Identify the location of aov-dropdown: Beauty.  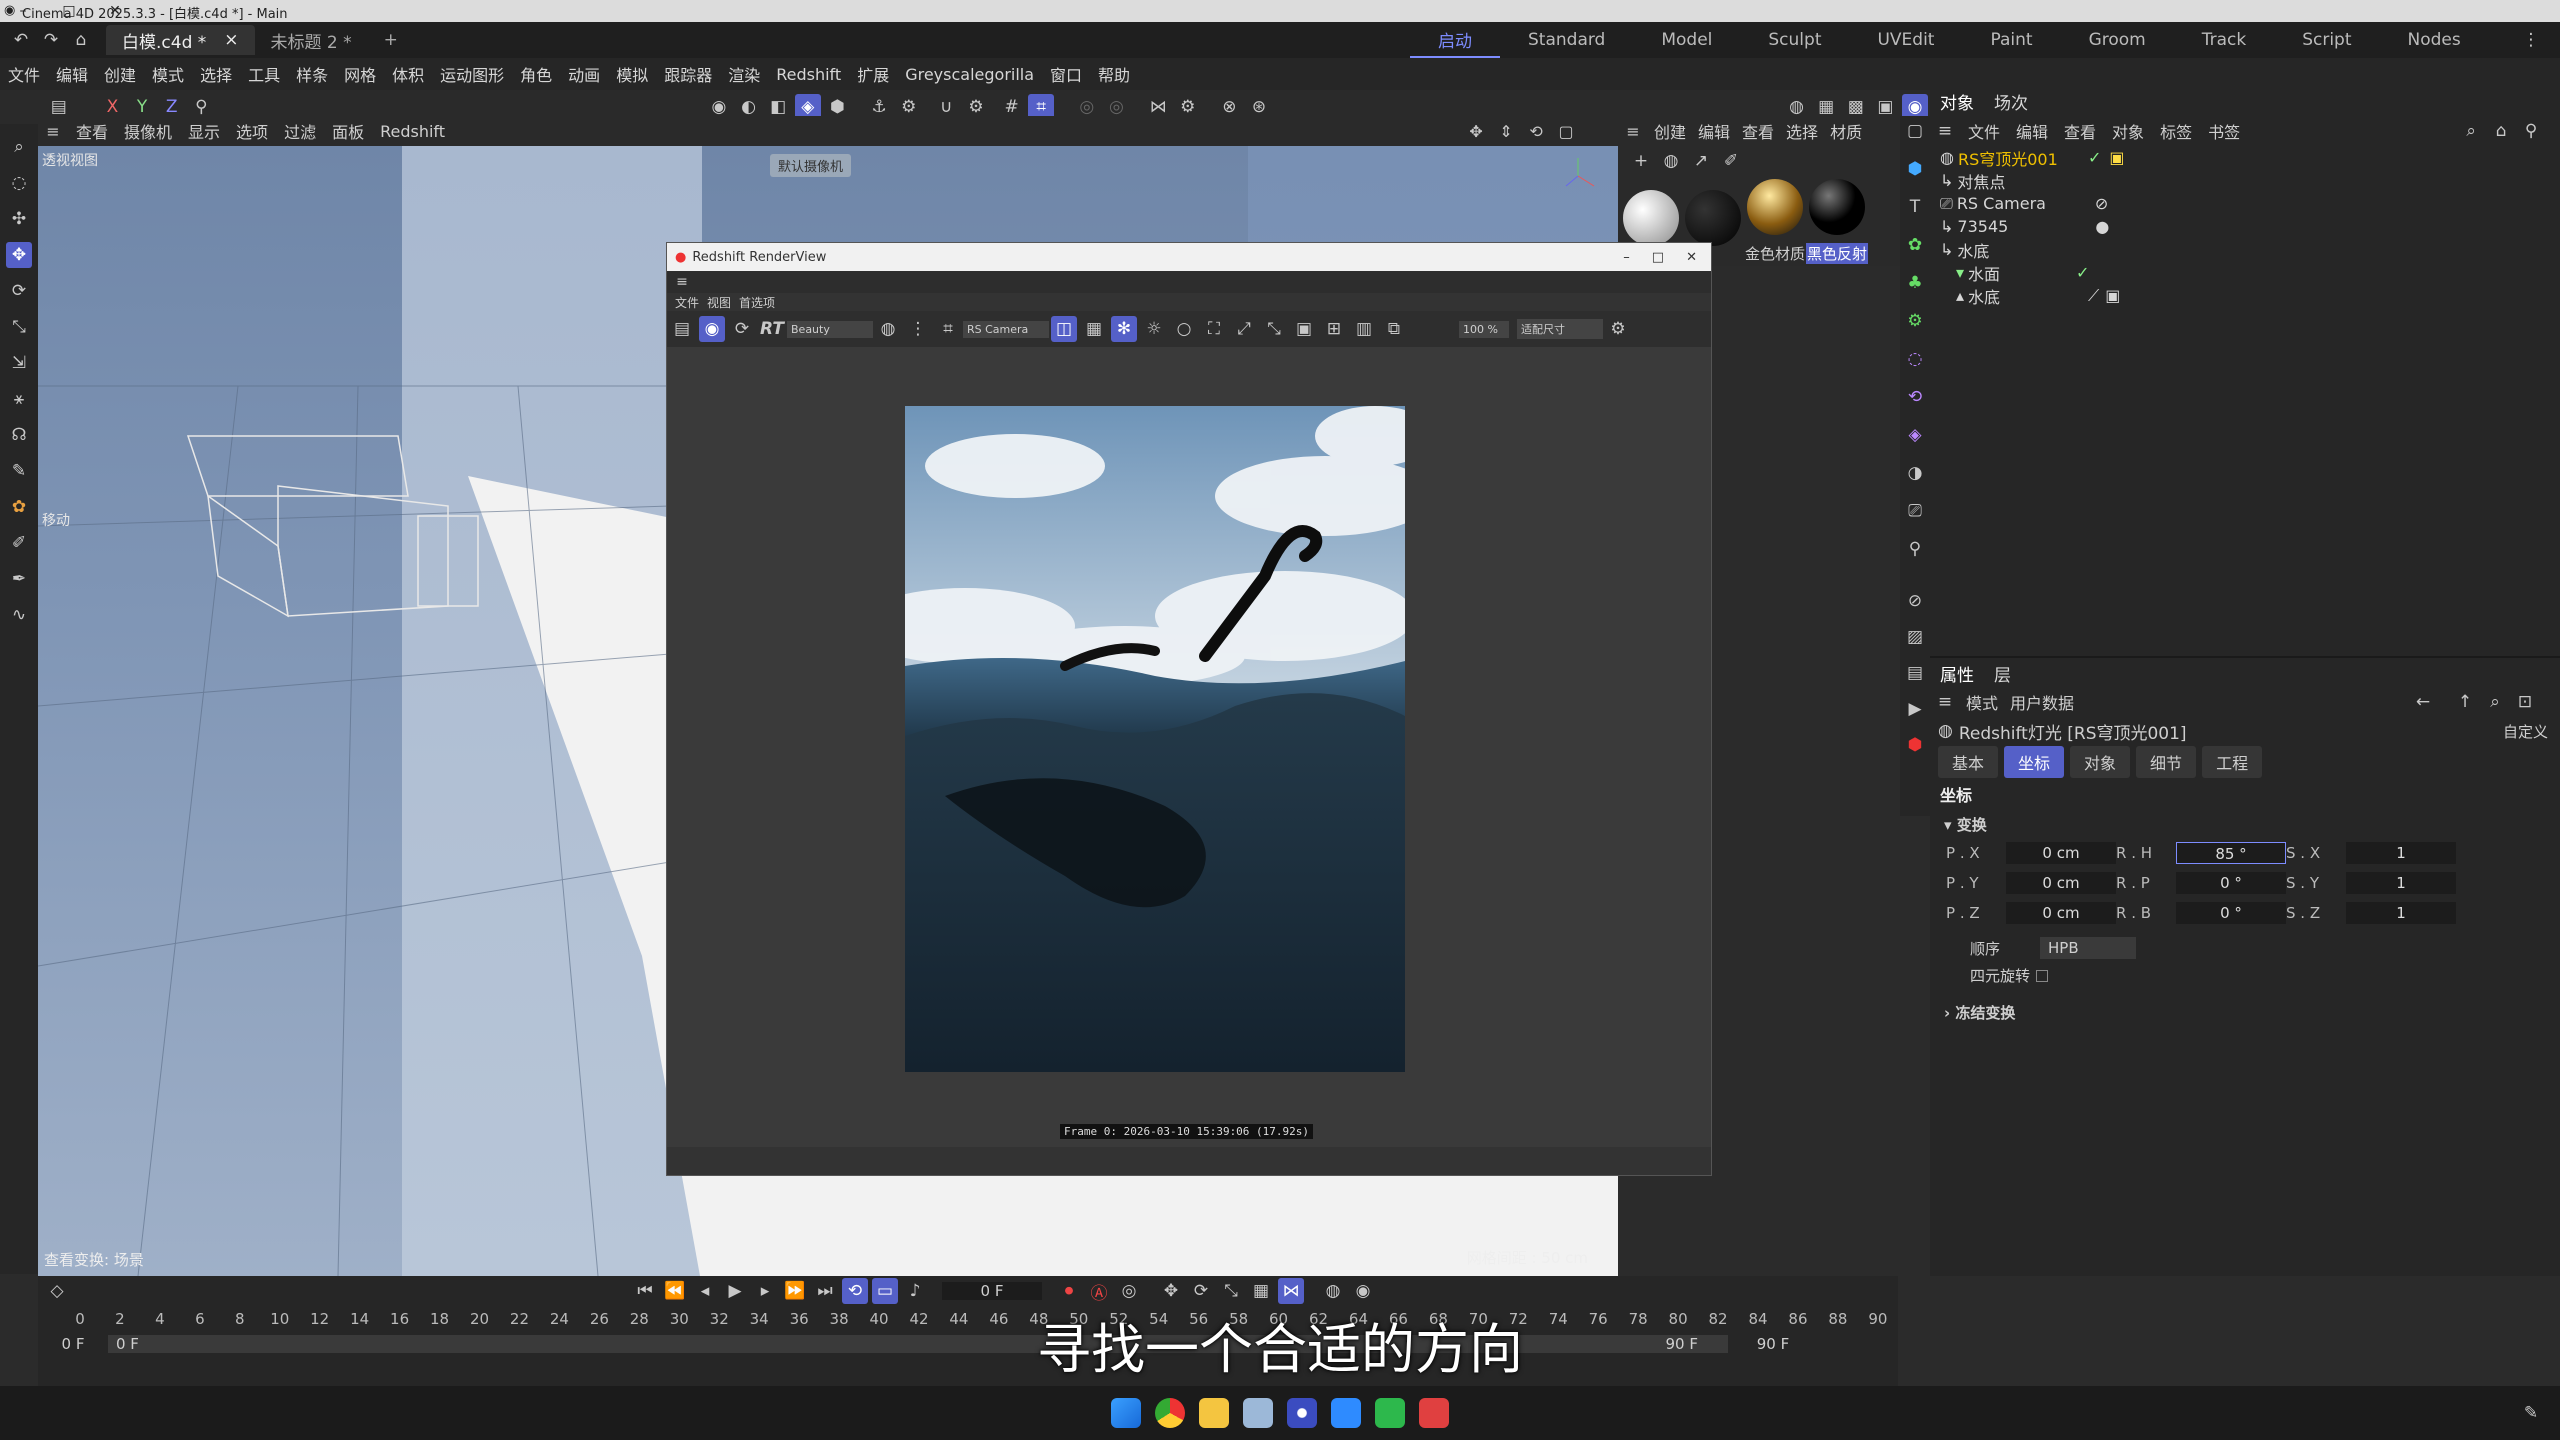
(830, 329).